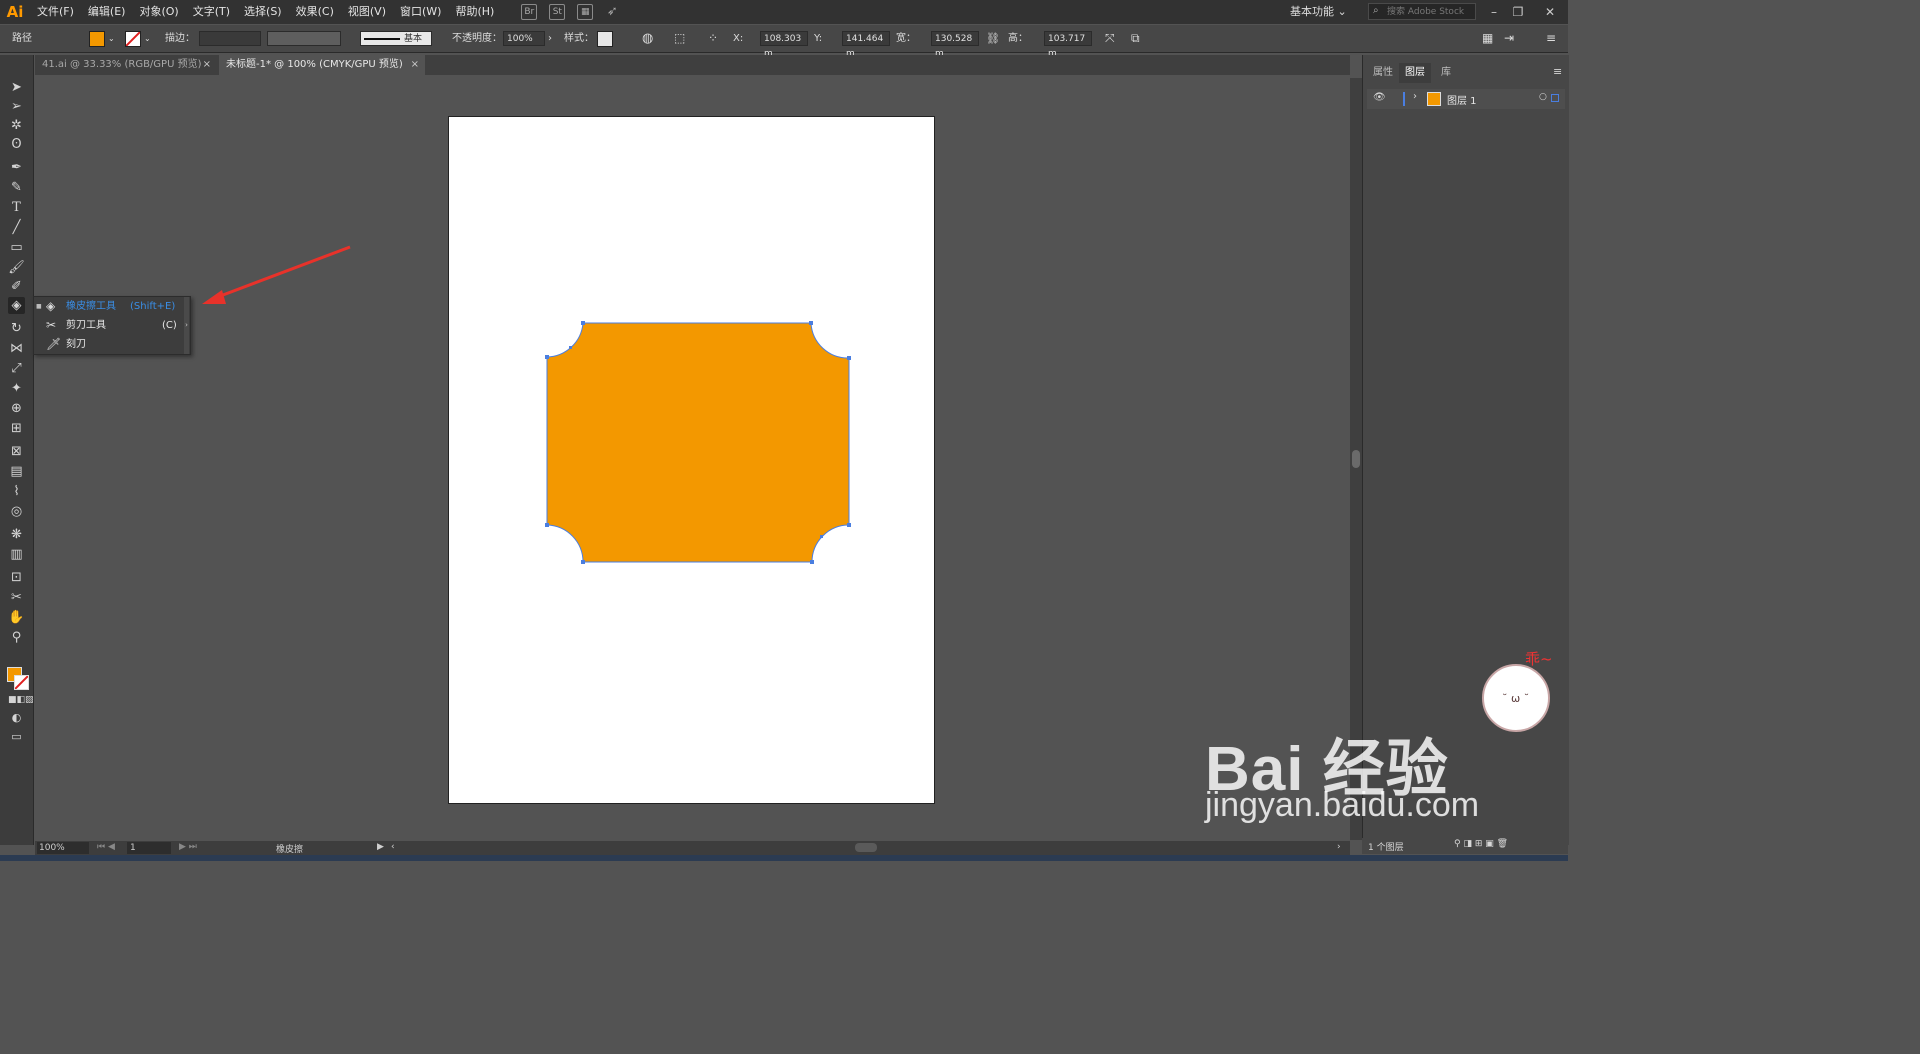  What do you see at coordinates (1415, 73) in the screenshot?
I see `tab-layers: 图层` at bounding box center [1415, 73].